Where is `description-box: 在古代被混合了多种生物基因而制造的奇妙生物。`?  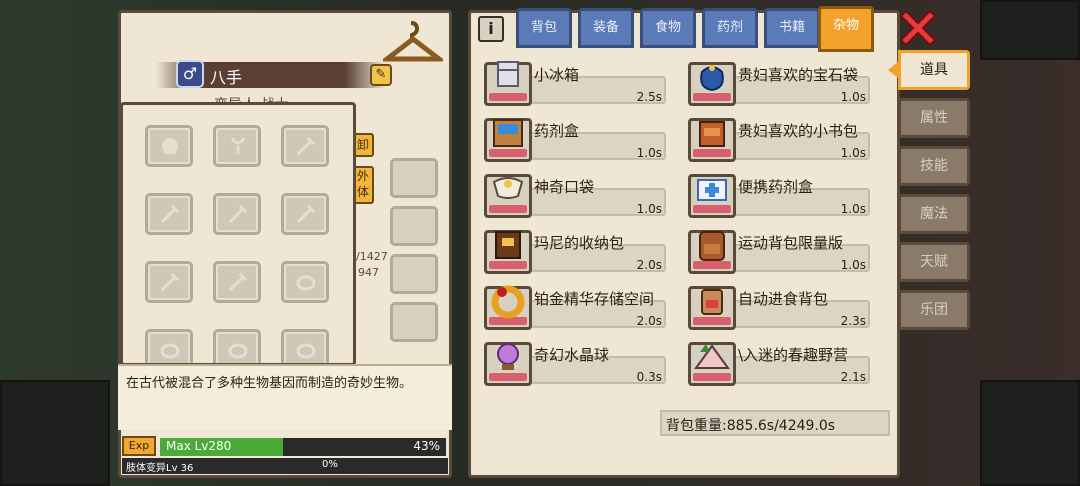 description-box: 在古代被混合了多种生物基因而制造的奇妙生物。 is located at coordinates (285, 397).